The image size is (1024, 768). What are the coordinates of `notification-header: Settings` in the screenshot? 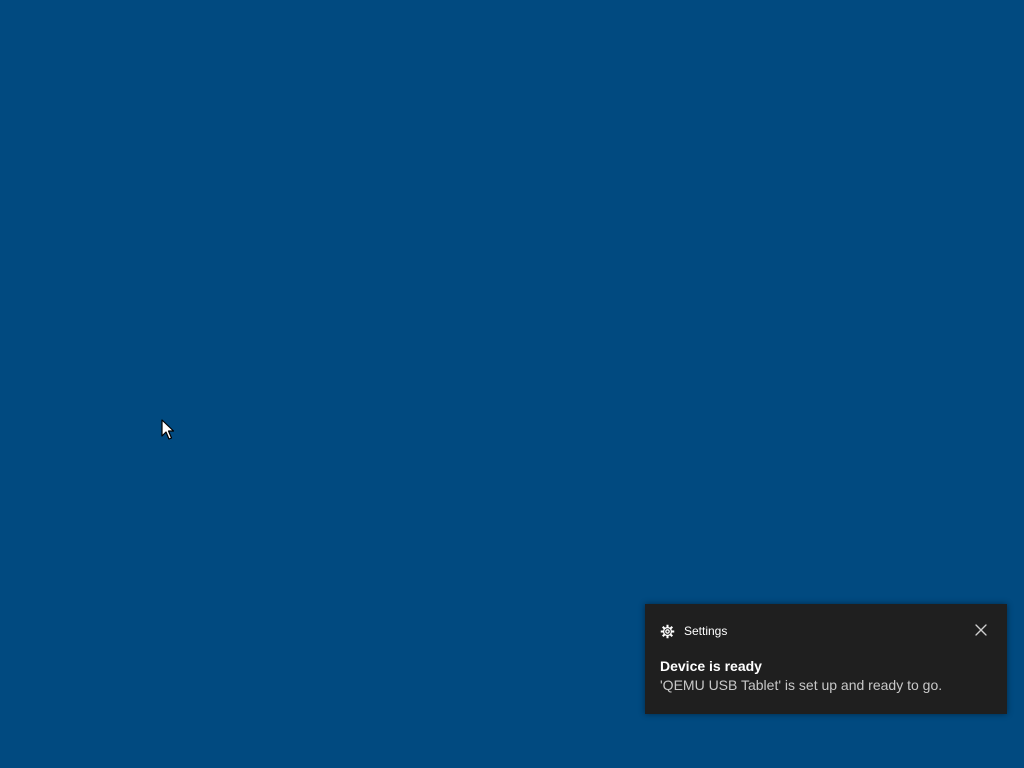 It's located at (693, 631).